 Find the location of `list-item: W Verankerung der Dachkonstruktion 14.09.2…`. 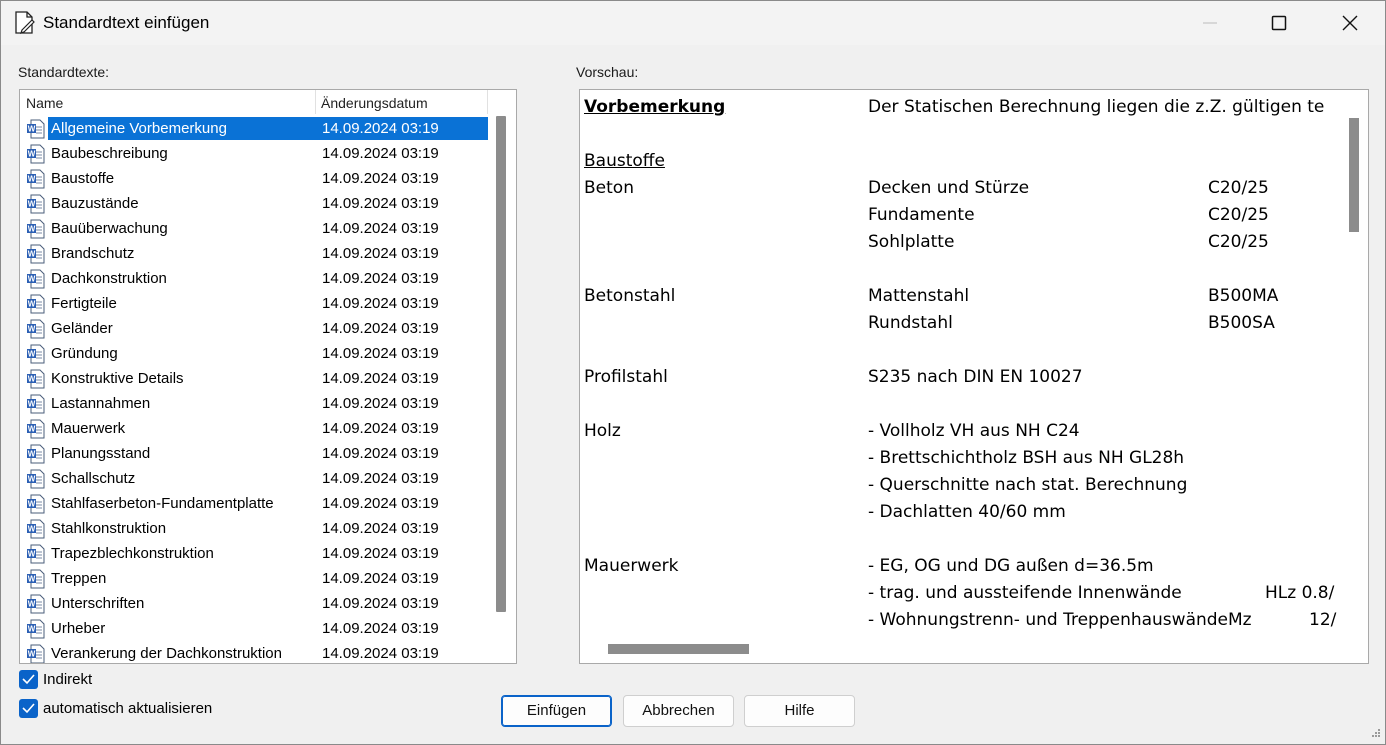

list-item: W Verankerung der Dachkonstruktion 14.09.2… is located at coordinates (255, 652).